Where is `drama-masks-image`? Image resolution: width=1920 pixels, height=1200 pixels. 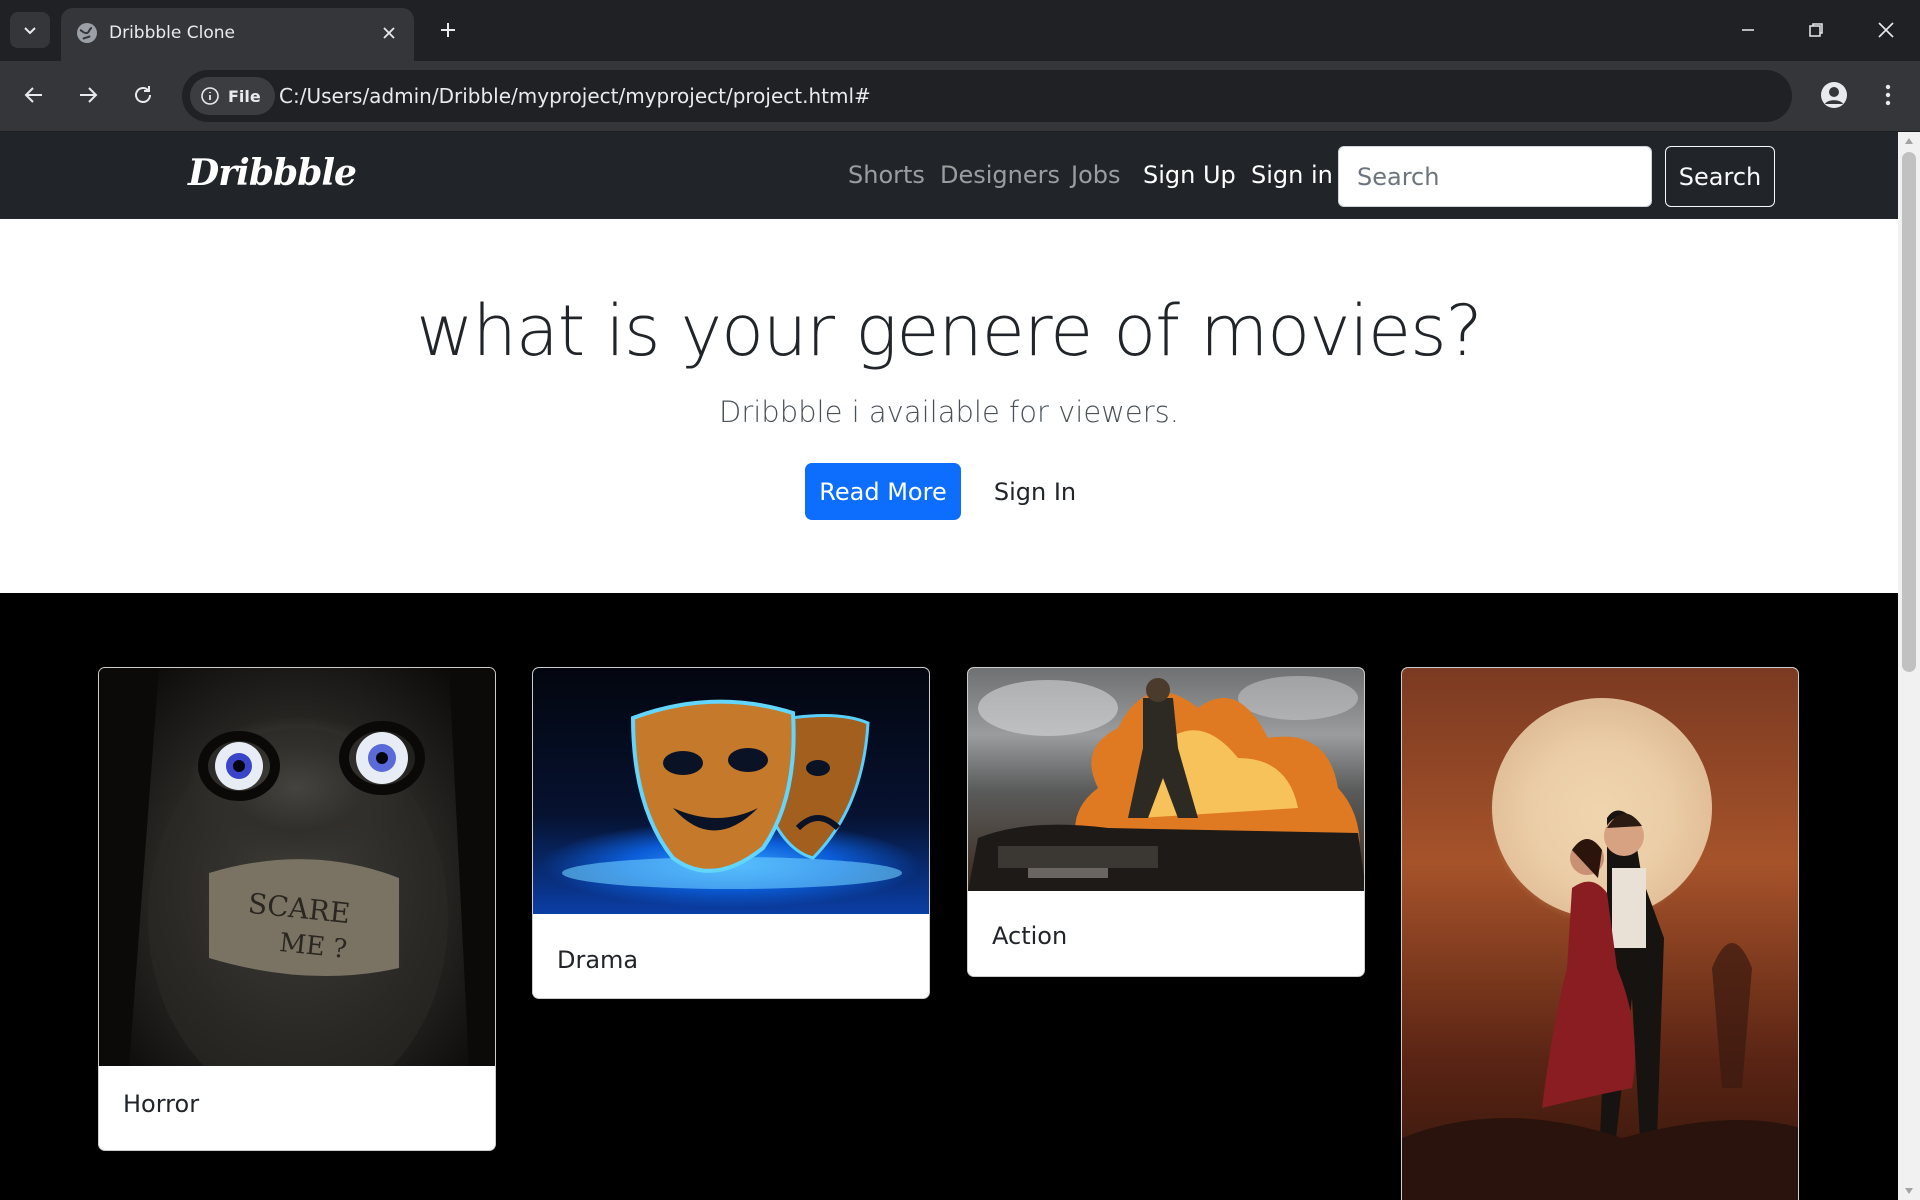
drama-masks-image is located at coordinates (731, 791).